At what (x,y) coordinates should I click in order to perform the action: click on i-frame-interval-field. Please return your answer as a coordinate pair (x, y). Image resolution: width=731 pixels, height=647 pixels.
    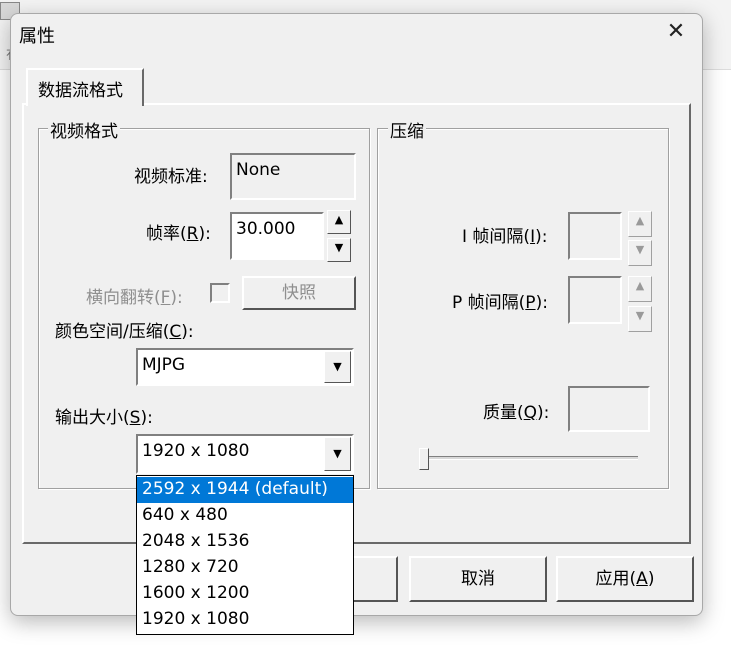
    Looking at the image, I should click on (595, 236).